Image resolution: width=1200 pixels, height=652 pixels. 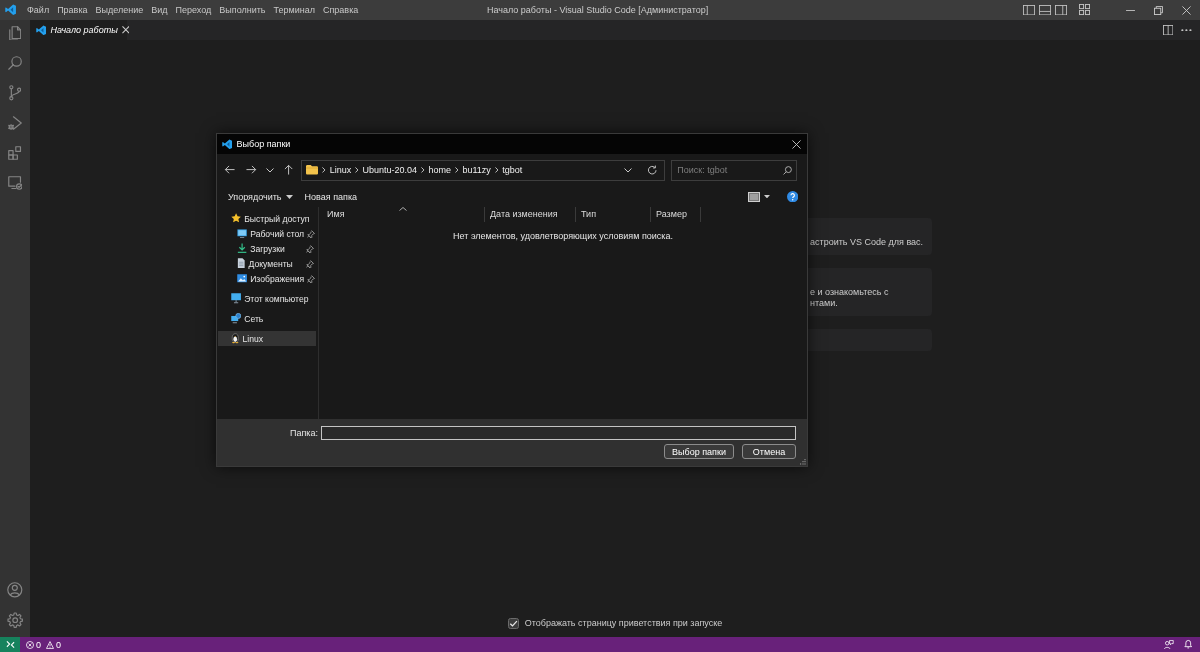 I want to click on nav-item: Этот компьютер, so click(x=267, y=298).